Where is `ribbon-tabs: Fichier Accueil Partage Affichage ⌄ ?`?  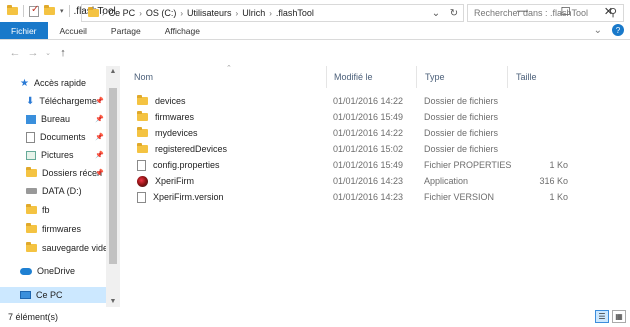 ribbon-tabs: Fichier Accueil Partage Affichage ⌄ ? is located at coordinates (315, 31).